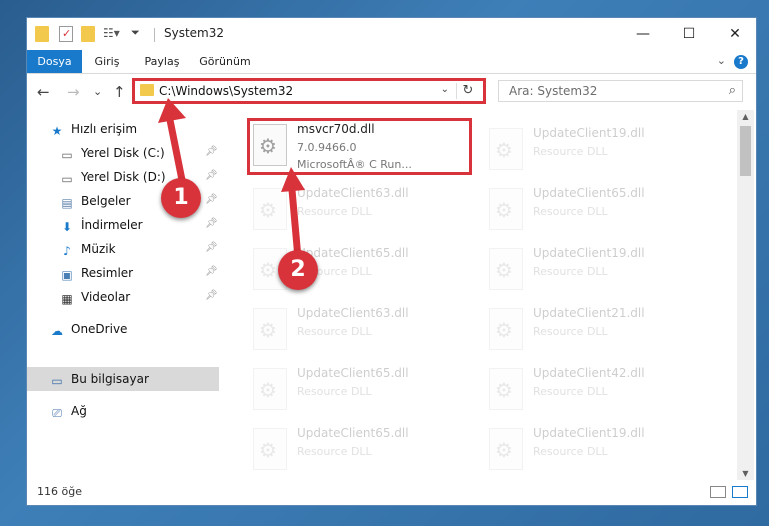 The image size is (769, 526). What do you see at coordinates (589, 313) in the screenshot?
I see `file-name: UpdateClient21.dll` at bounding box center [589, 313].